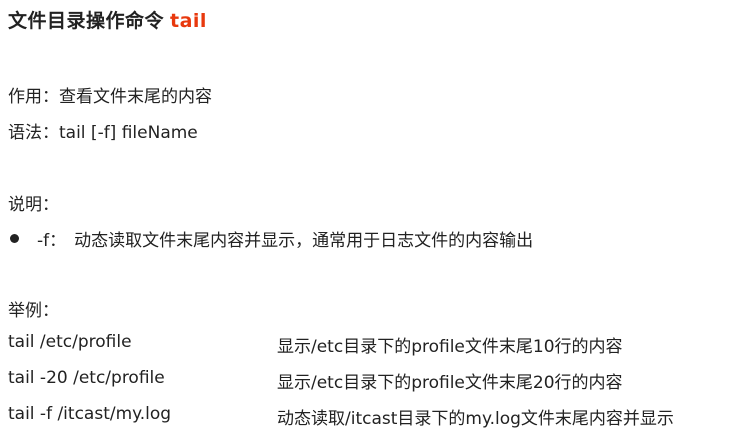  Describe the element at coordinates (450, 383) in the screenshot. I see `example-description: 显示/etc目录下的profile文件末尾20行的内容` at that location.